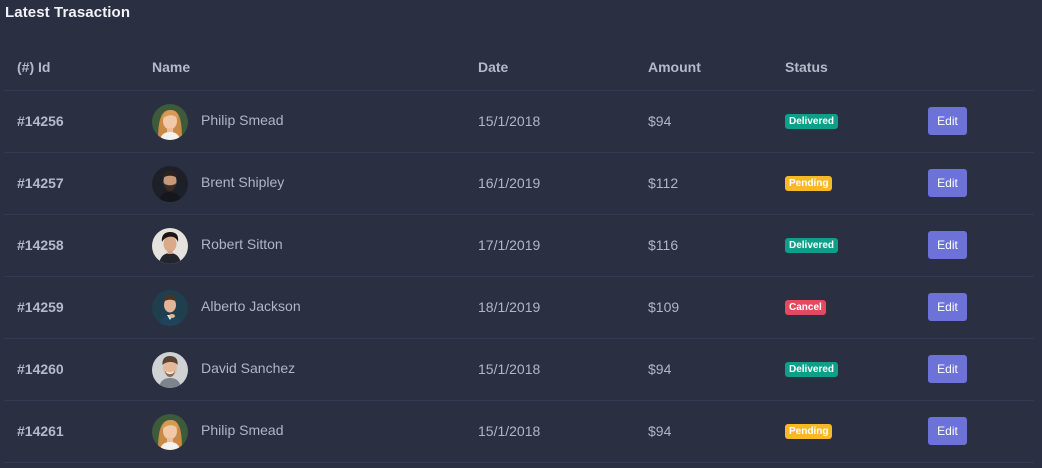 This screenshot has width=1042, height=468. I want to click on row-name-cell: Robert Sitton, so click(217, 245).